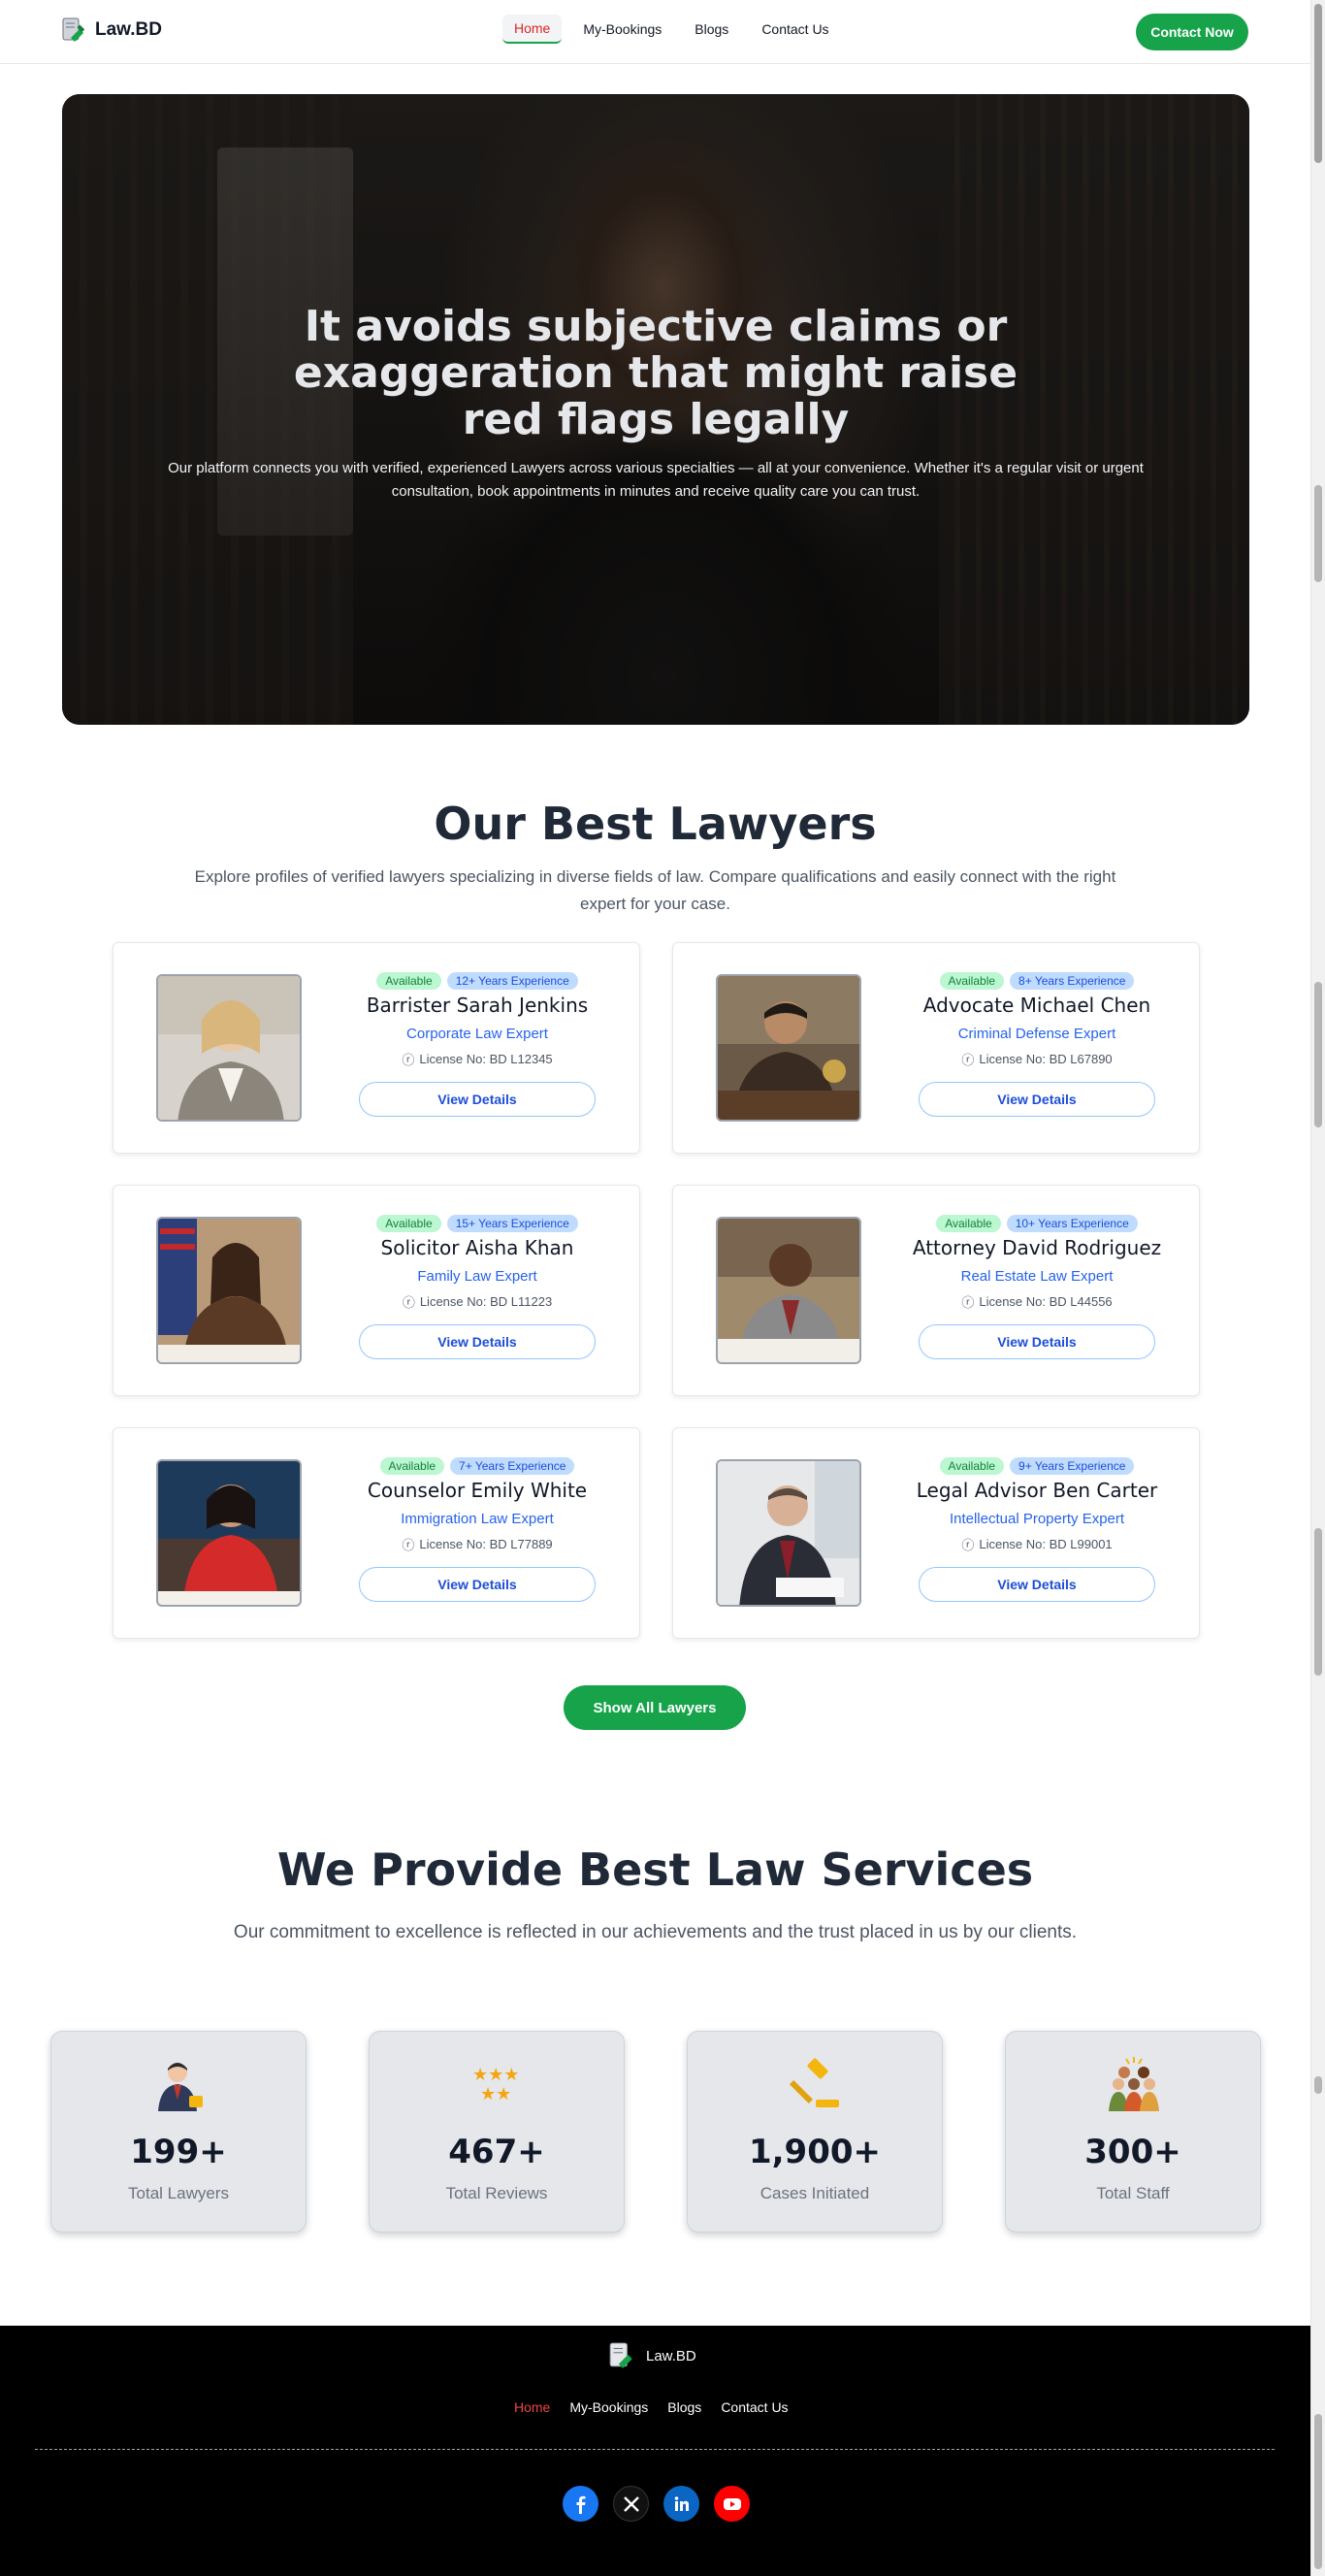 This screenshot has height=2576, width=1325. Describe the element at coordinates (179, 2132) in the screenshot. I see `stat-card-lawyers: 199+ Total Lawyers` at that location.